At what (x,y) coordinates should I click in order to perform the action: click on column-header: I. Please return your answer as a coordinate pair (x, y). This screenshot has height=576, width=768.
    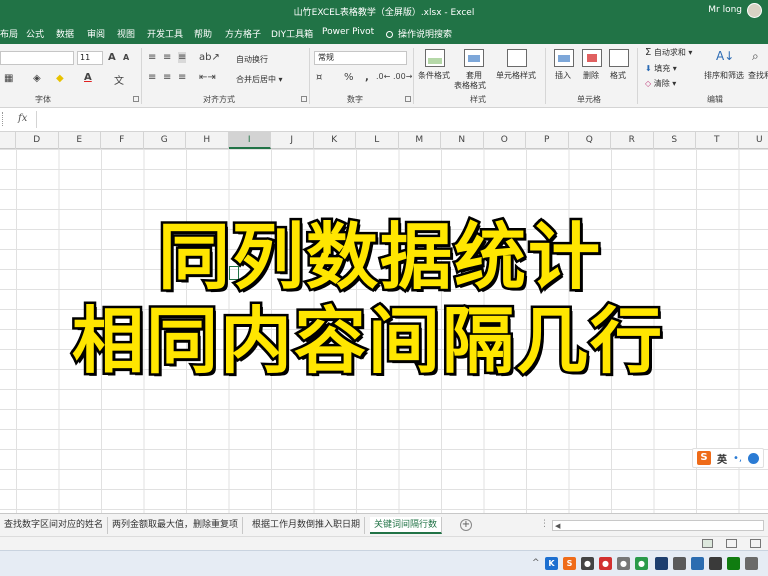
    Looking at the image, I should click on (249, 140).